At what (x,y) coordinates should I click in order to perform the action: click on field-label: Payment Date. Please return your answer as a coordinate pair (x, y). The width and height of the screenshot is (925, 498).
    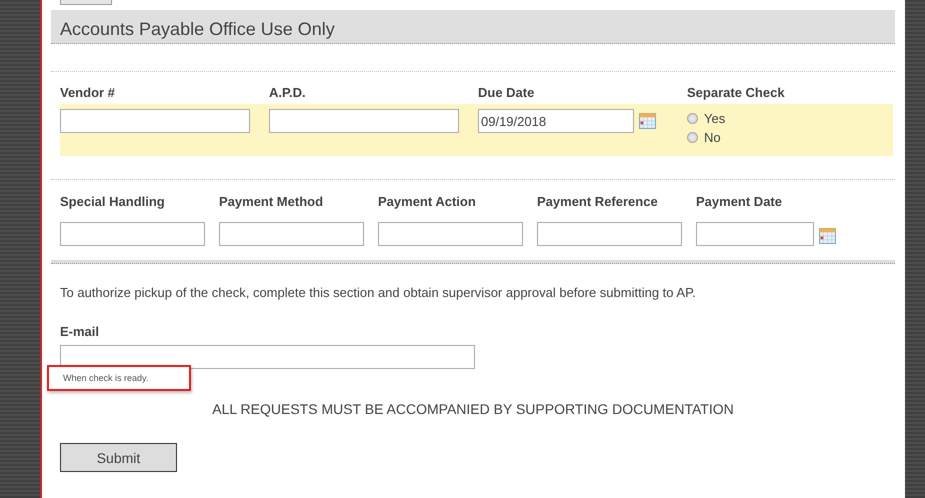
    Looking at the image, I should click on (739, 201).